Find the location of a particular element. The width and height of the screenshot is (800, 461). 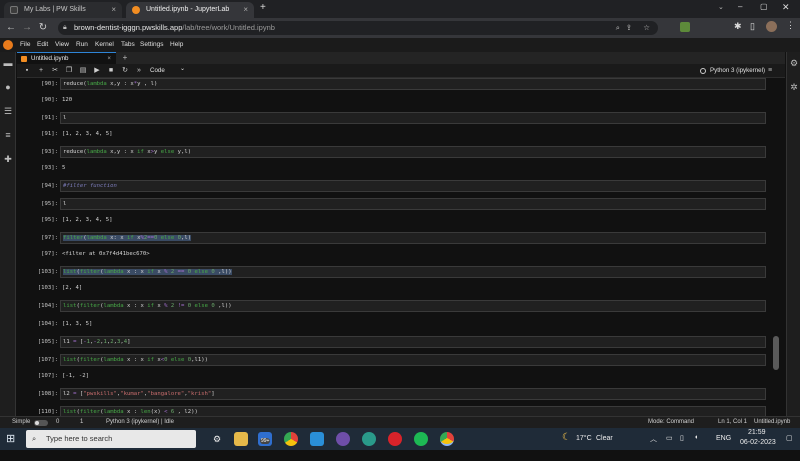

menu-view: View is located at coordinates (62, 45).